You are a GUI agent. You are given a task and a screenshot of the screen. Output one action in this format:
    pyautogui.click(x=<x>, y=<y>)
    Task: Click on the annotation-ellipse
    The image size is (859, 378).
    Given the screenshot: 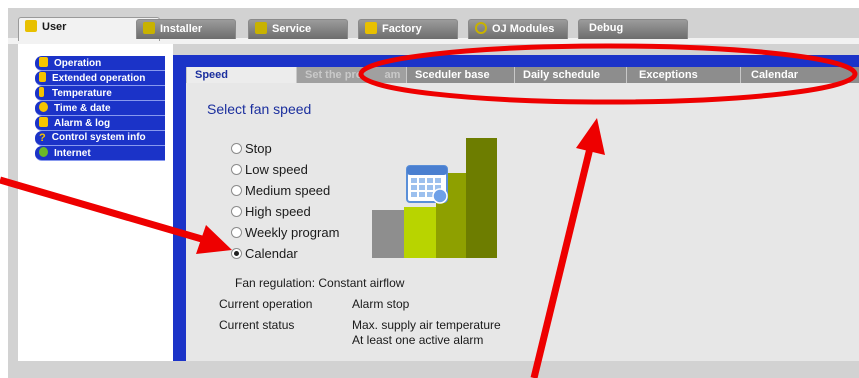 What is the action you would take?
    pyautogui.click(x=608, y=74)
    